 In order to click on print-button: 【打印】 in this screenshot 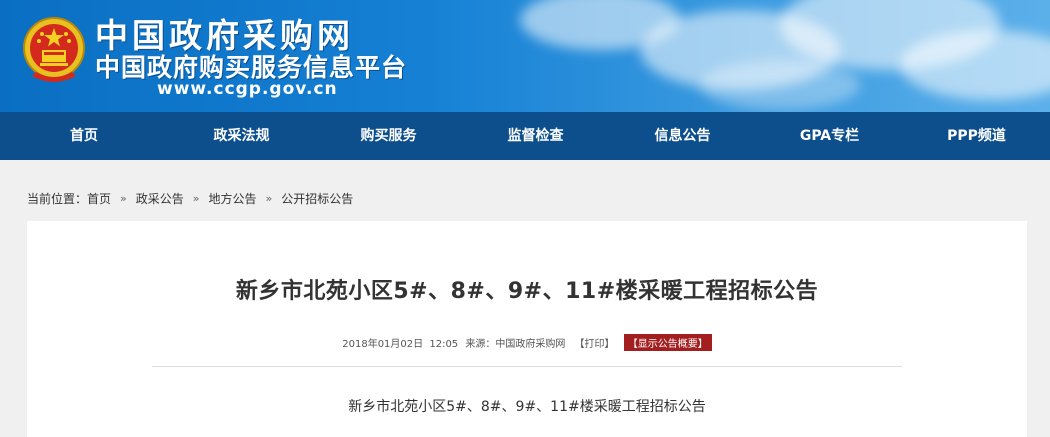, I will do `click(595, 344)`.